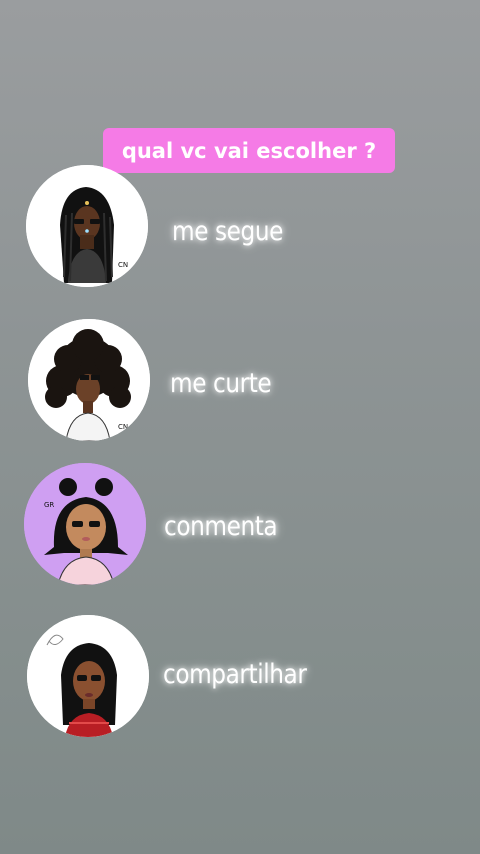  I want to click on avatar-red-top-illustration, so click(88, 676).